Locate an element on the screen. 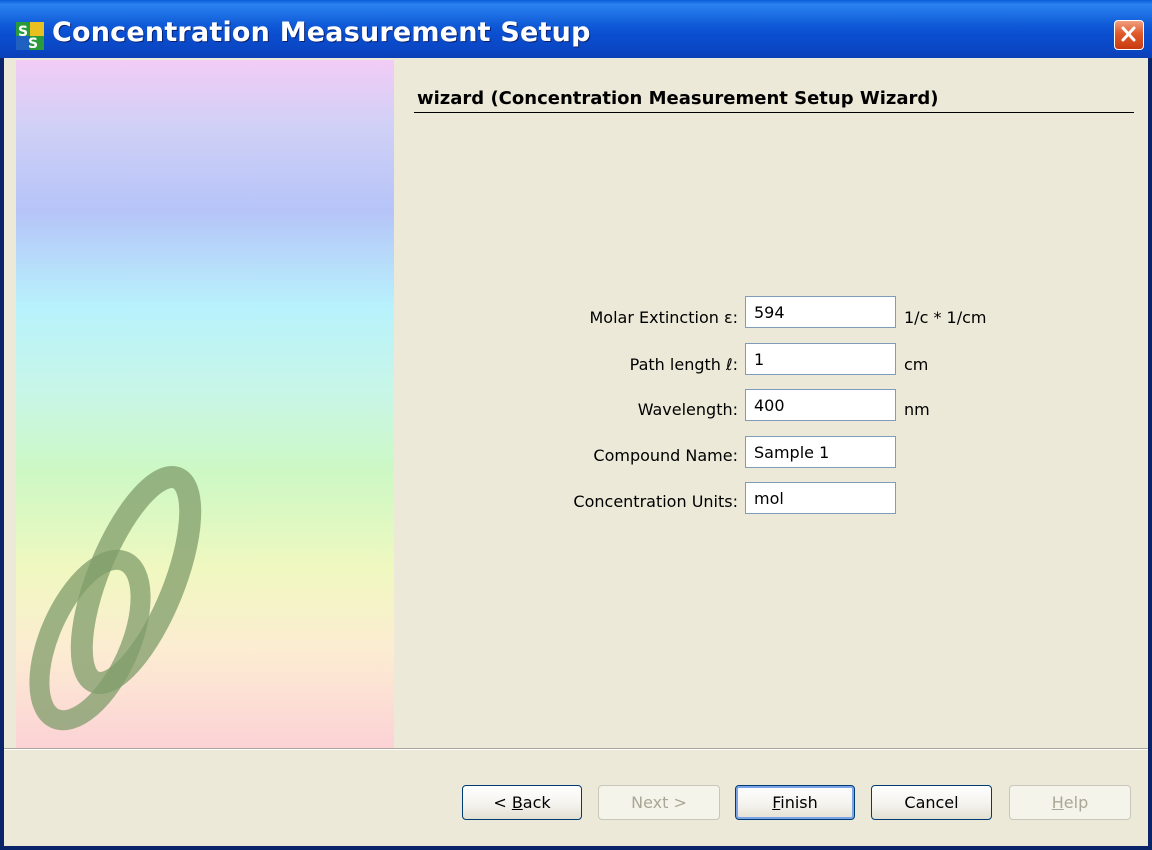 Image resolution: width=1152 pixels, height=850 pixels. finish-button: Finish is located at coordinates (795, 802).